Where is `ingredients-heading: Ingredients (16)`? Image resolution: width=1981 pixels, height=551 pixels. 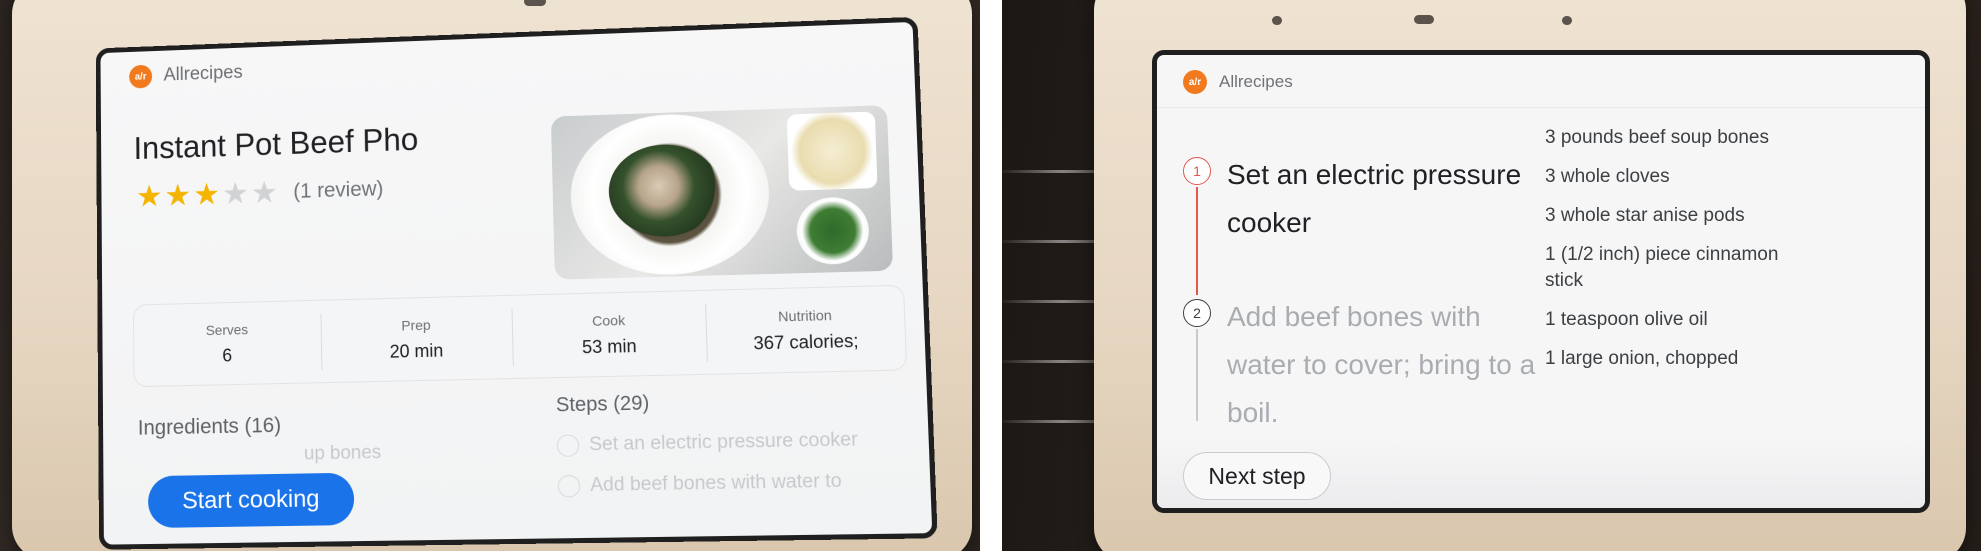
ingredients-heading: Ingredients (16) is located at coordinates (209, 426).